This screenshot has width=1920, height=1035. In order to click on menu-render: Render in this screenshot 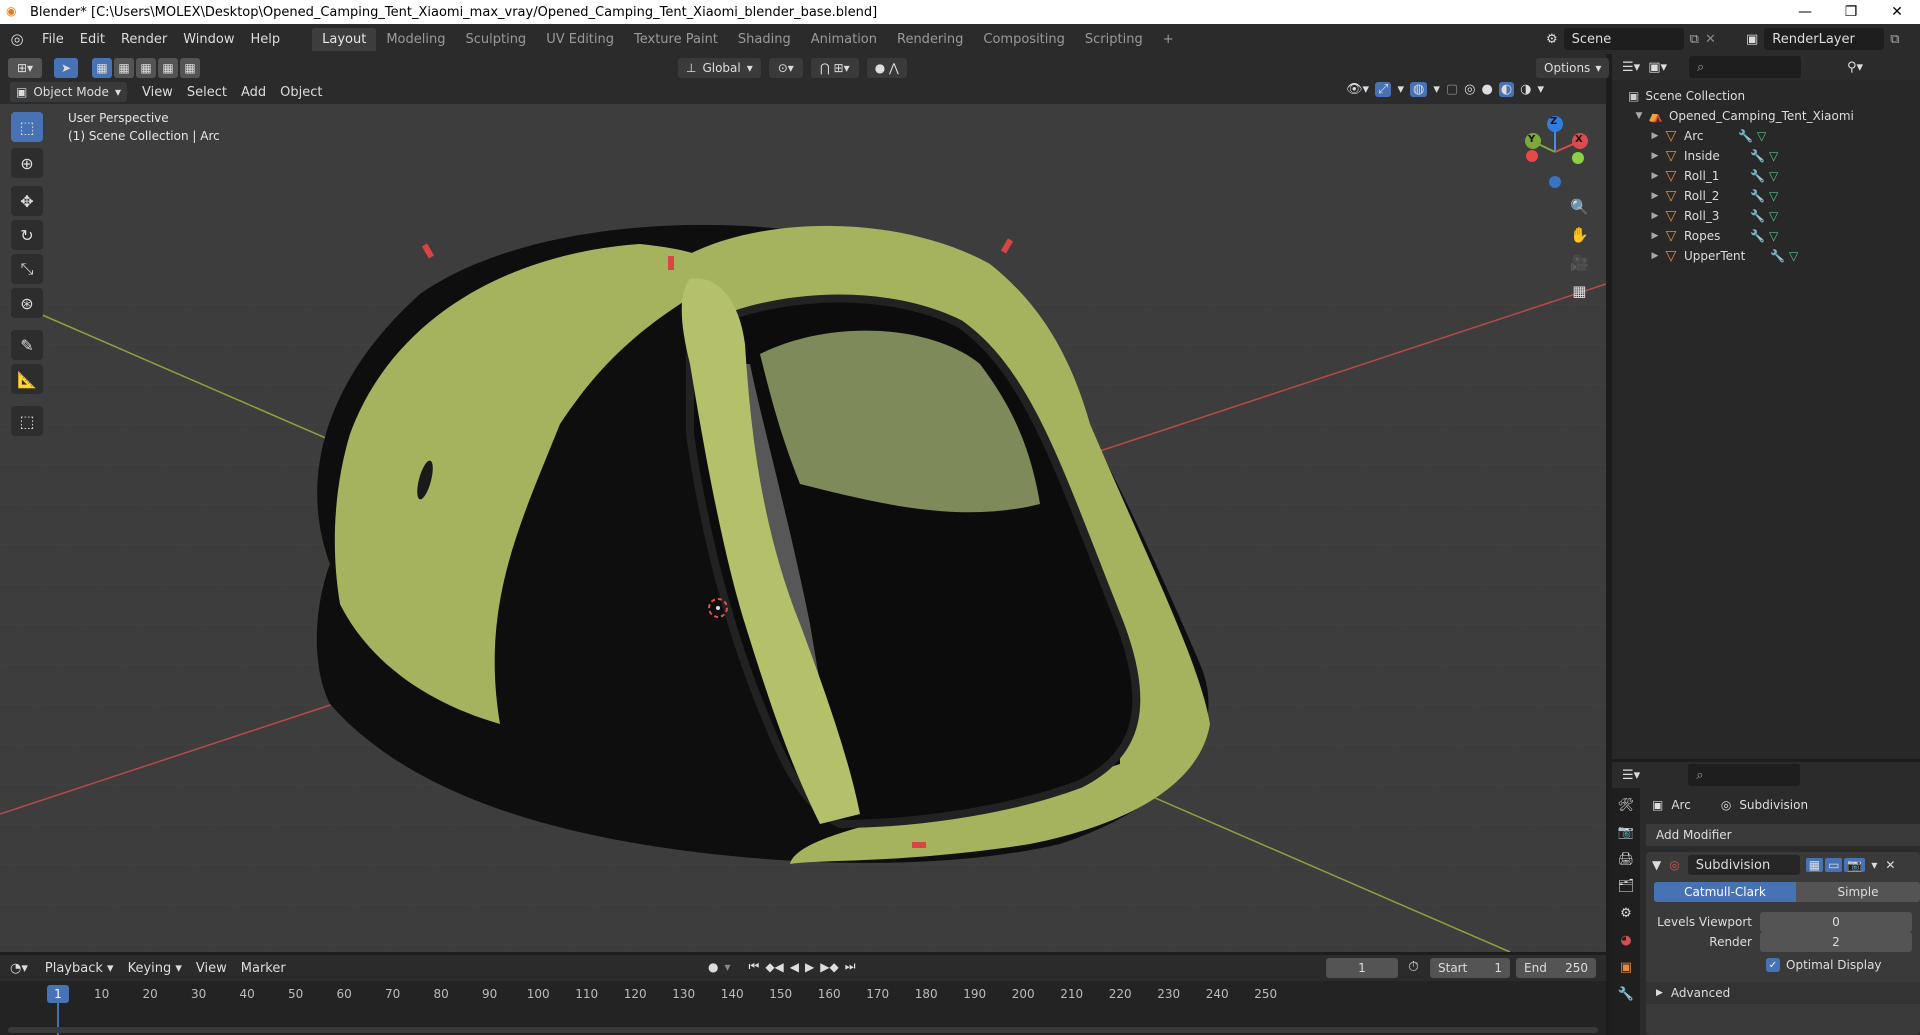, I will do `click(144, 39)`.